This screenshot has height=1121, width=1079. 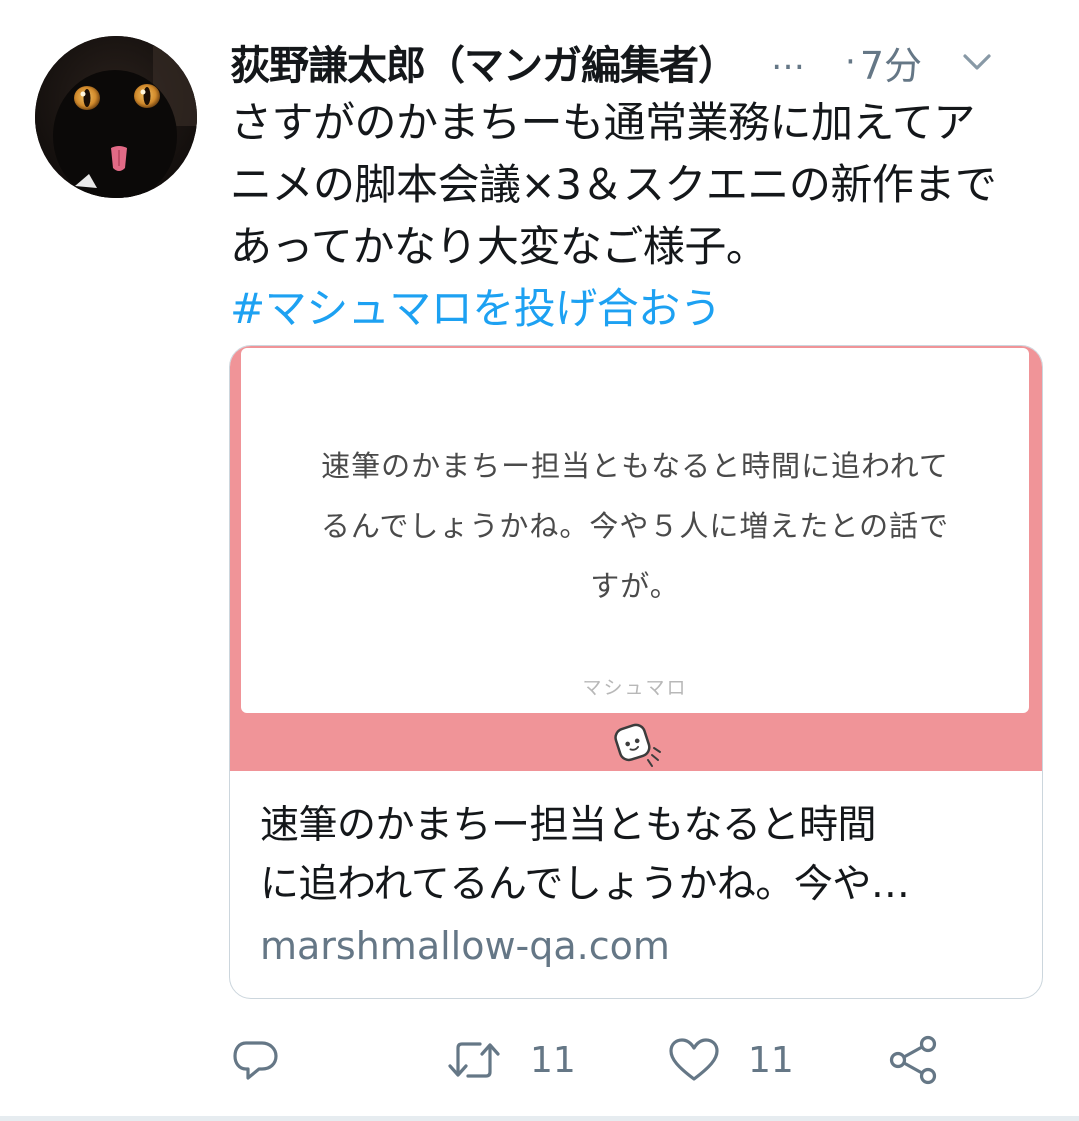 What do you see at coordinates (635, 466) in the screenshot?
I see `question-line: 速筆のかまちー担当ともなると時間に追われて` at bounding box center [635, 466].